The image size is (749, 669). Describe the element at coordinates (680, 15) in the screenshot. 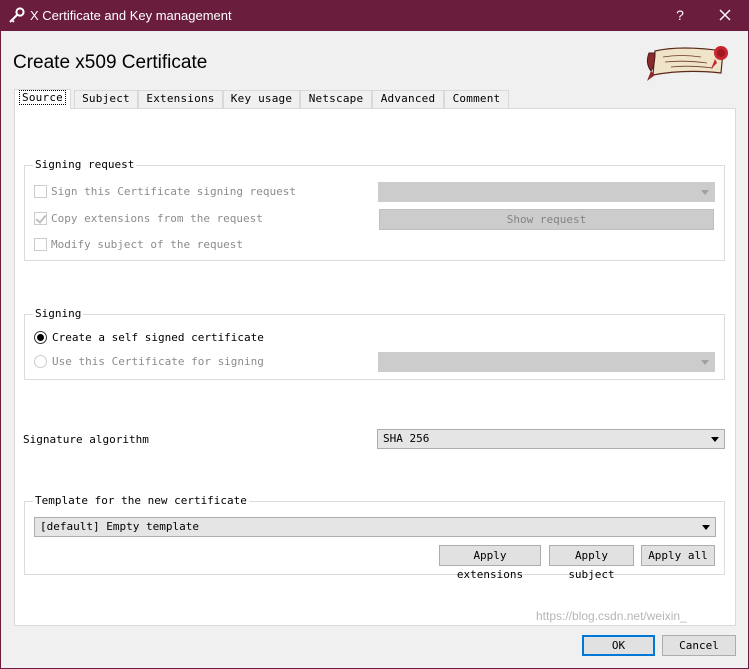

I see `help-button: ?` at that location.